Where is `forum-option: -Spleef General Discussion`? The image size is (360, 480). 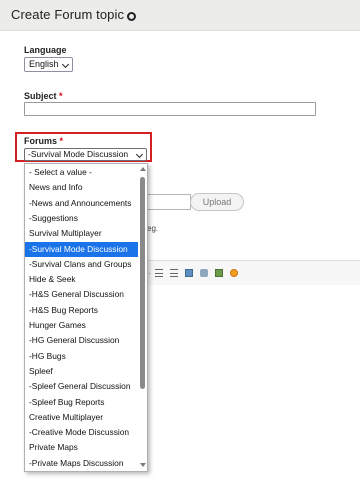
forum-option: -Spleef General Discussion is located at coordinates (81, 386).